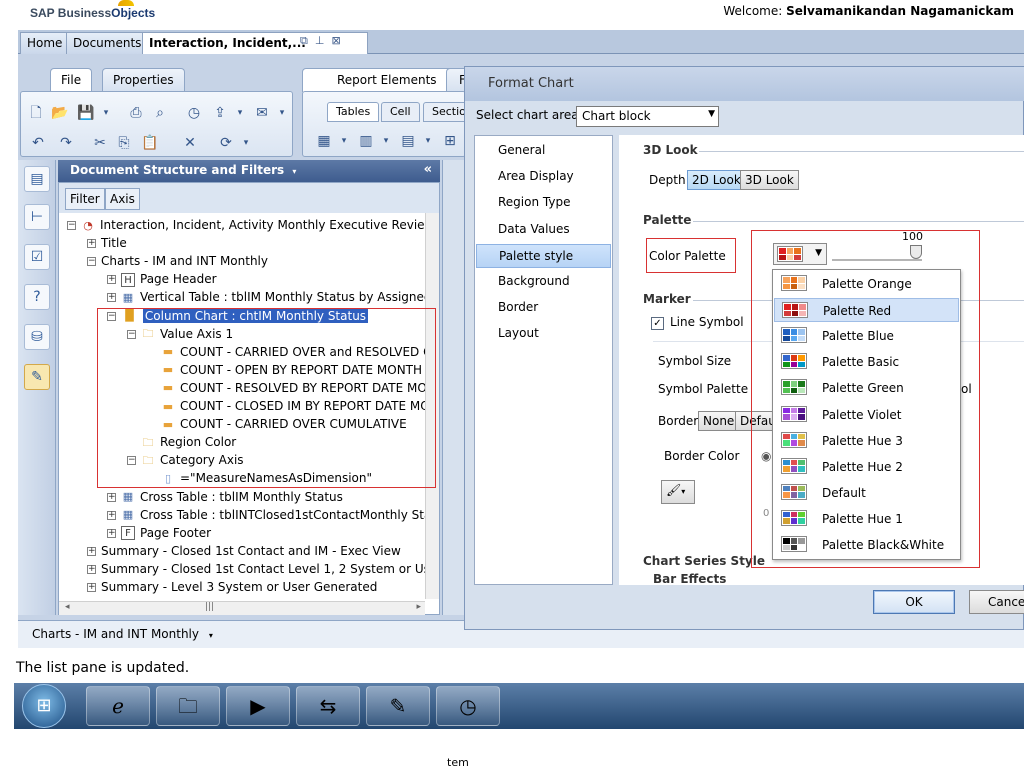 This screenshot has width=1024, height=769. Describe the element at coordinates (543, 308) in the screenshot. I see `nav-item-border: Border` at that location.